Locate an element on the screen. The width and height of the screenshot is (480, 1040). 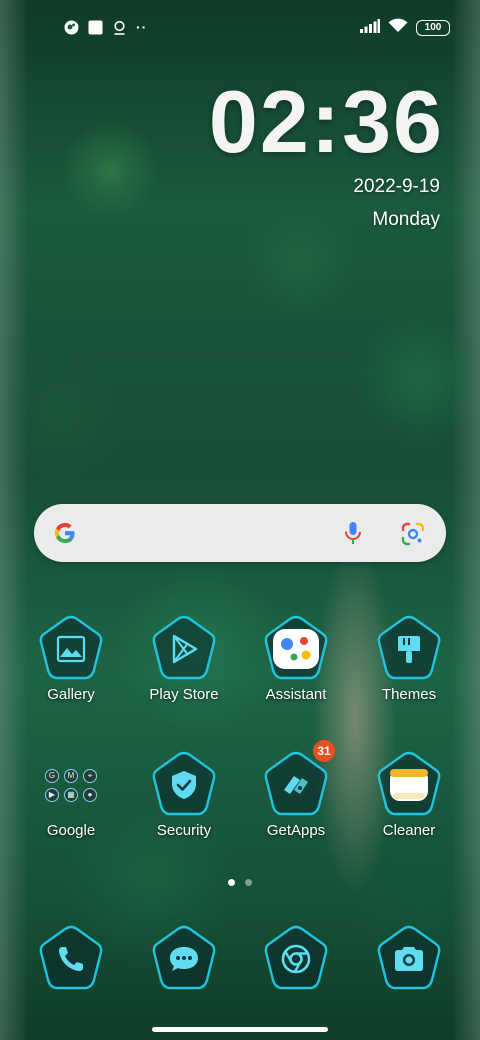
messages-icon is located at coordinates (184, 959).